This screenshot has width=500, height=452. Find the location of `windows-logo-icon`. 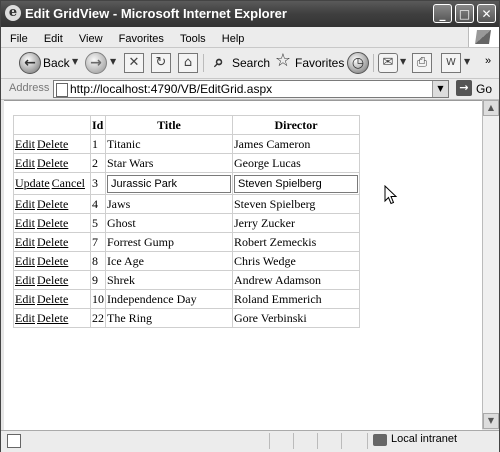

windows-logo-icon is located at coordinates (483, 37).